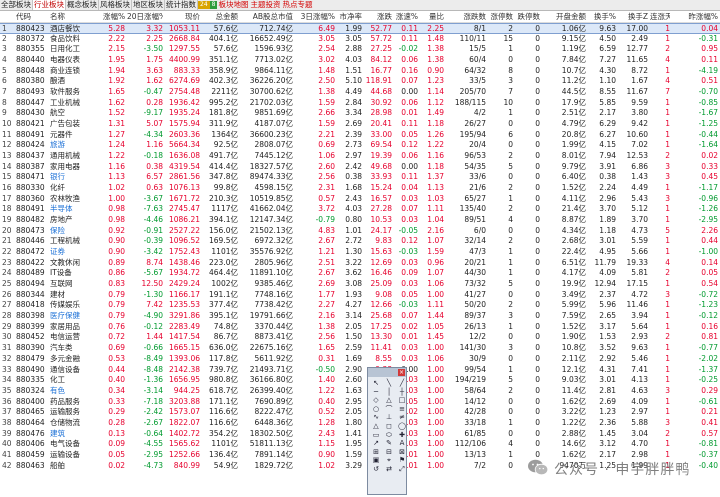 This screenshot has width=720, height=497. Describe the element at coordinates (76, 177) in the screenshot. I see `sector-name: 银行` at that location.